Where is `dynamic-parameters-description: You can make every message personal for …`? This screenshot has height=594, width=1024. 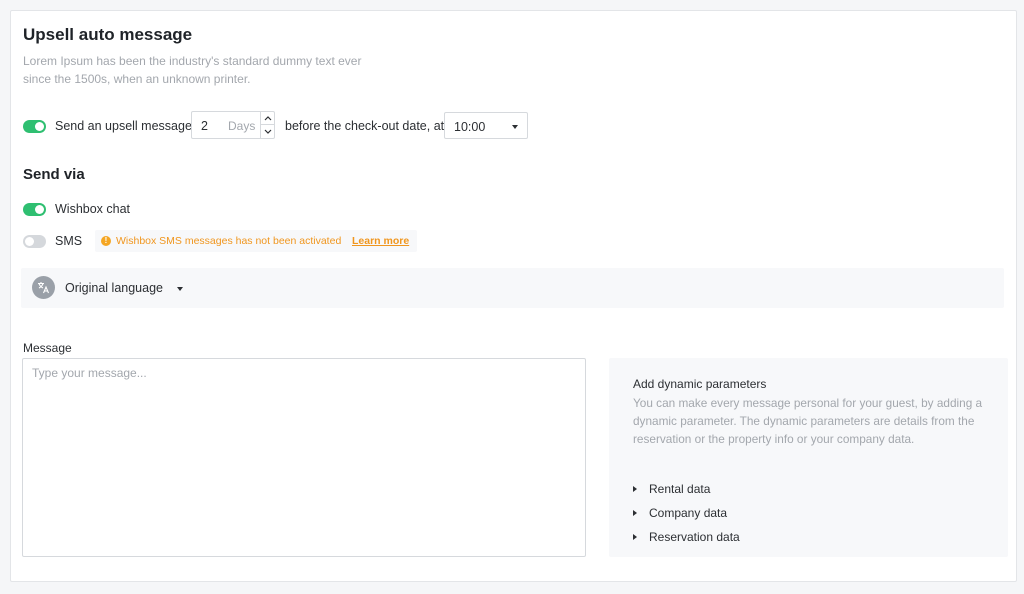
dynamic-parameters-description: You can make every message personal for … is located at coordinates (808, 421).